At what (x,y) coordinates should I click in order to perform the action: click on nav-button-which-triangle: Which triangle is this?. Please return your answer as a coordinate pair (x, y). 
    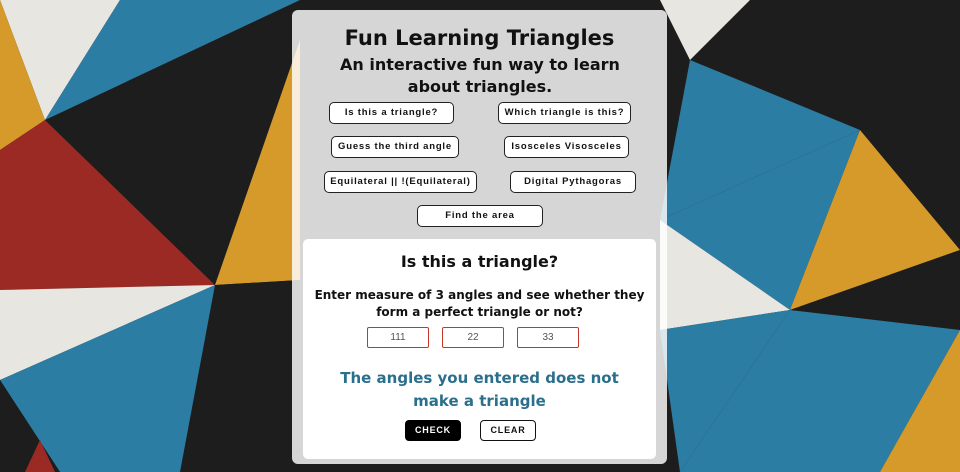
    Looking at the image, I should click on (564, 113).